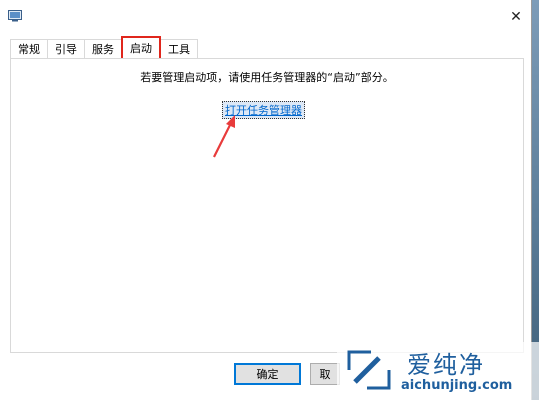 This screenshot has width=539, height=400. What do you see at coordinates (29, 48) in the screenshot?
I see `tab-general: 常规` at bounding box center [29, 48].